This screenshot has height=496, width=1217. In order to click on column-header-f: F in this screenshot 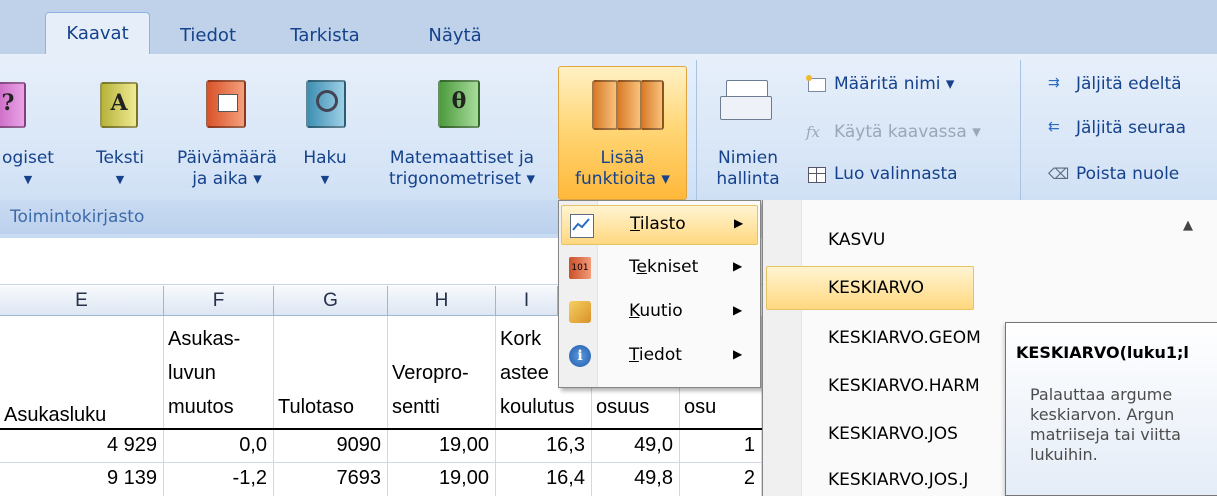, I will do `click(219, 301)`.